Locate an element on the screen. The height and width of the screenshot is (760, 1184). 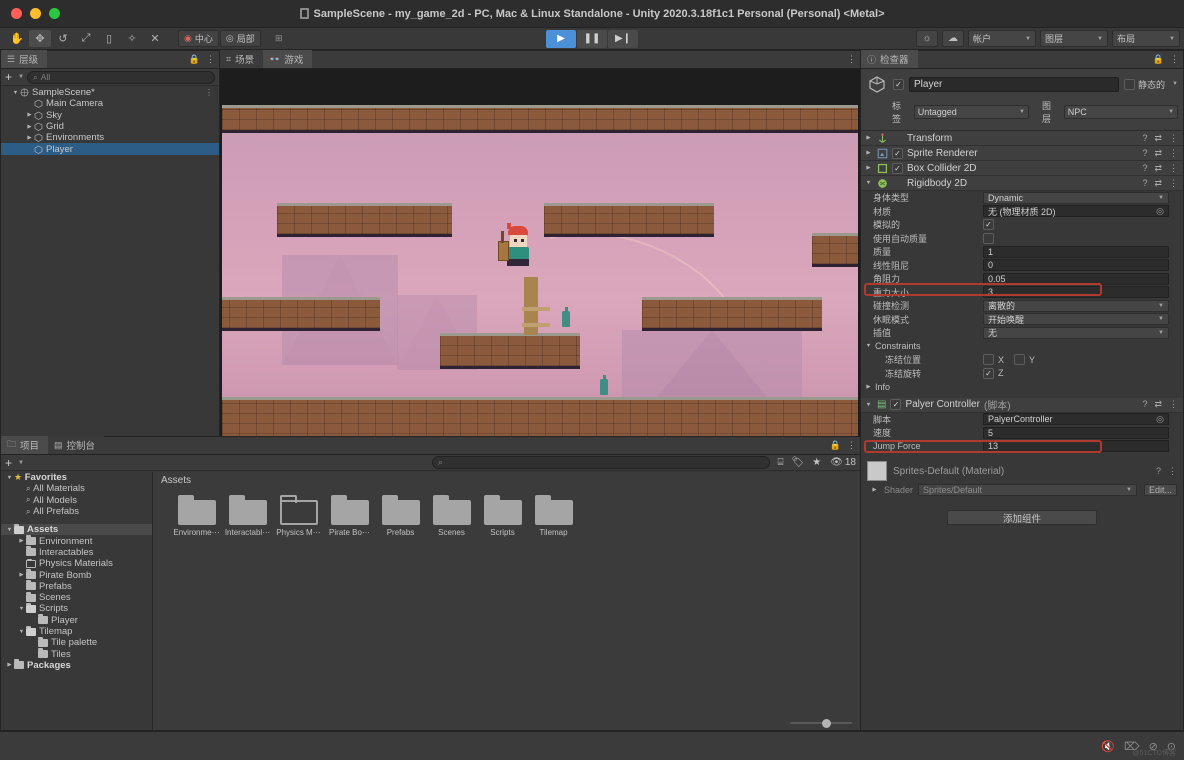
asset-item: Prefabs is located at coordinates (400, 516).